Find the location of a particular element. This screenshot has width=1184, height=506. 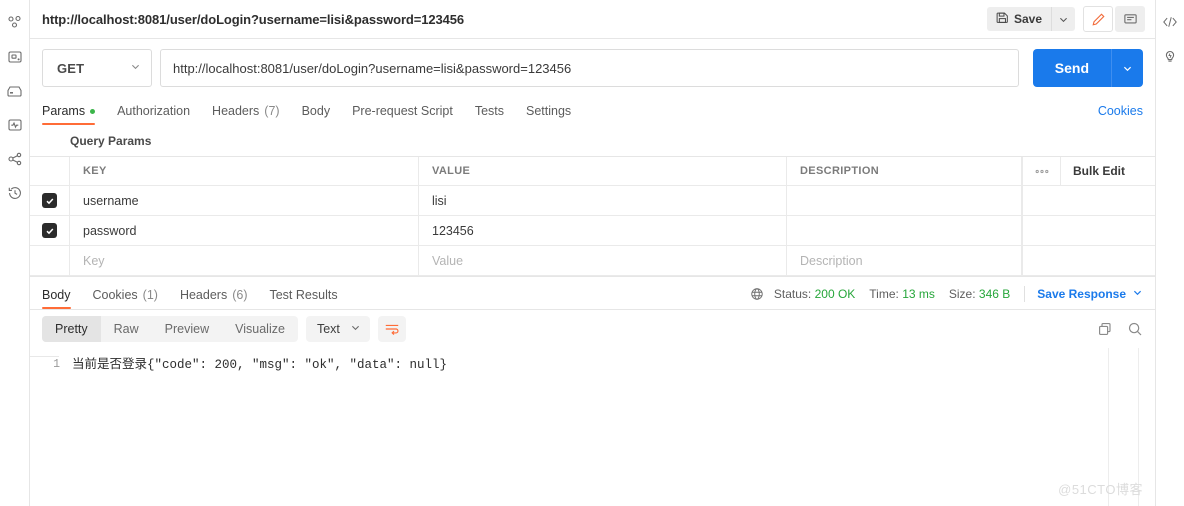

status-value: 200 OK is located at coordinates (835, 294).